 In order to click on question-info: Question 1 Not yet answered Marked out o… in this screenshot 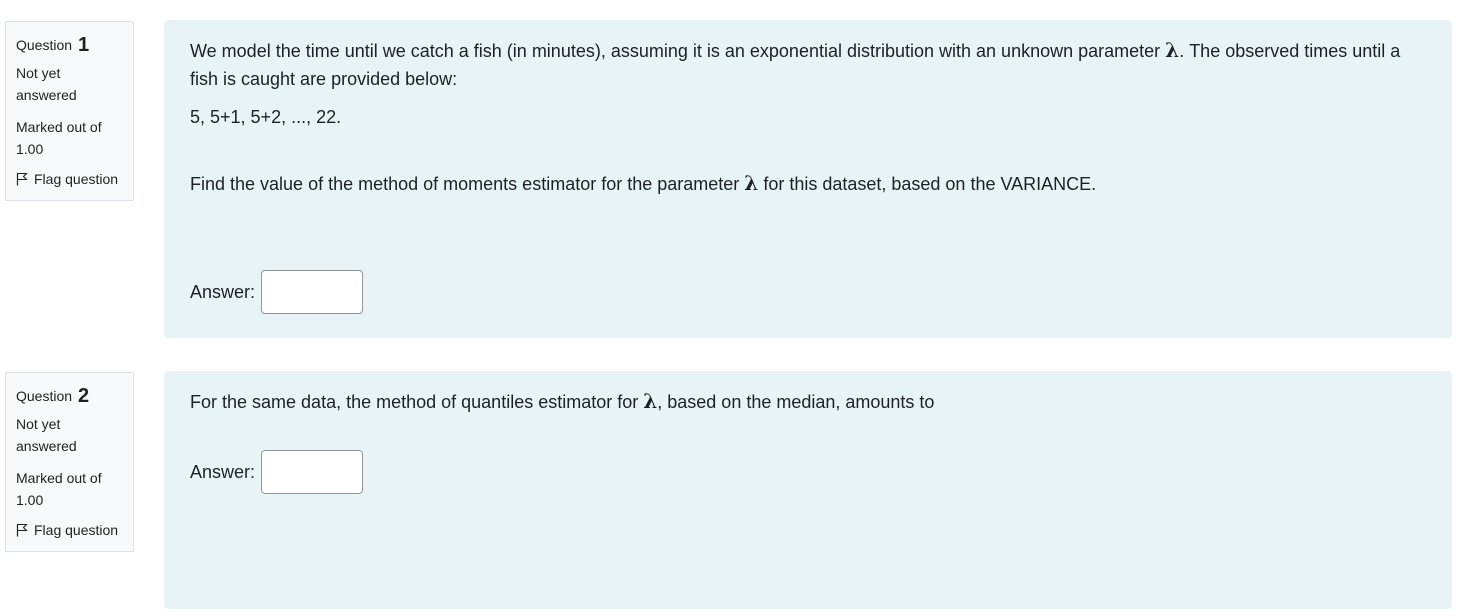, I will do `click(69, 111)`.